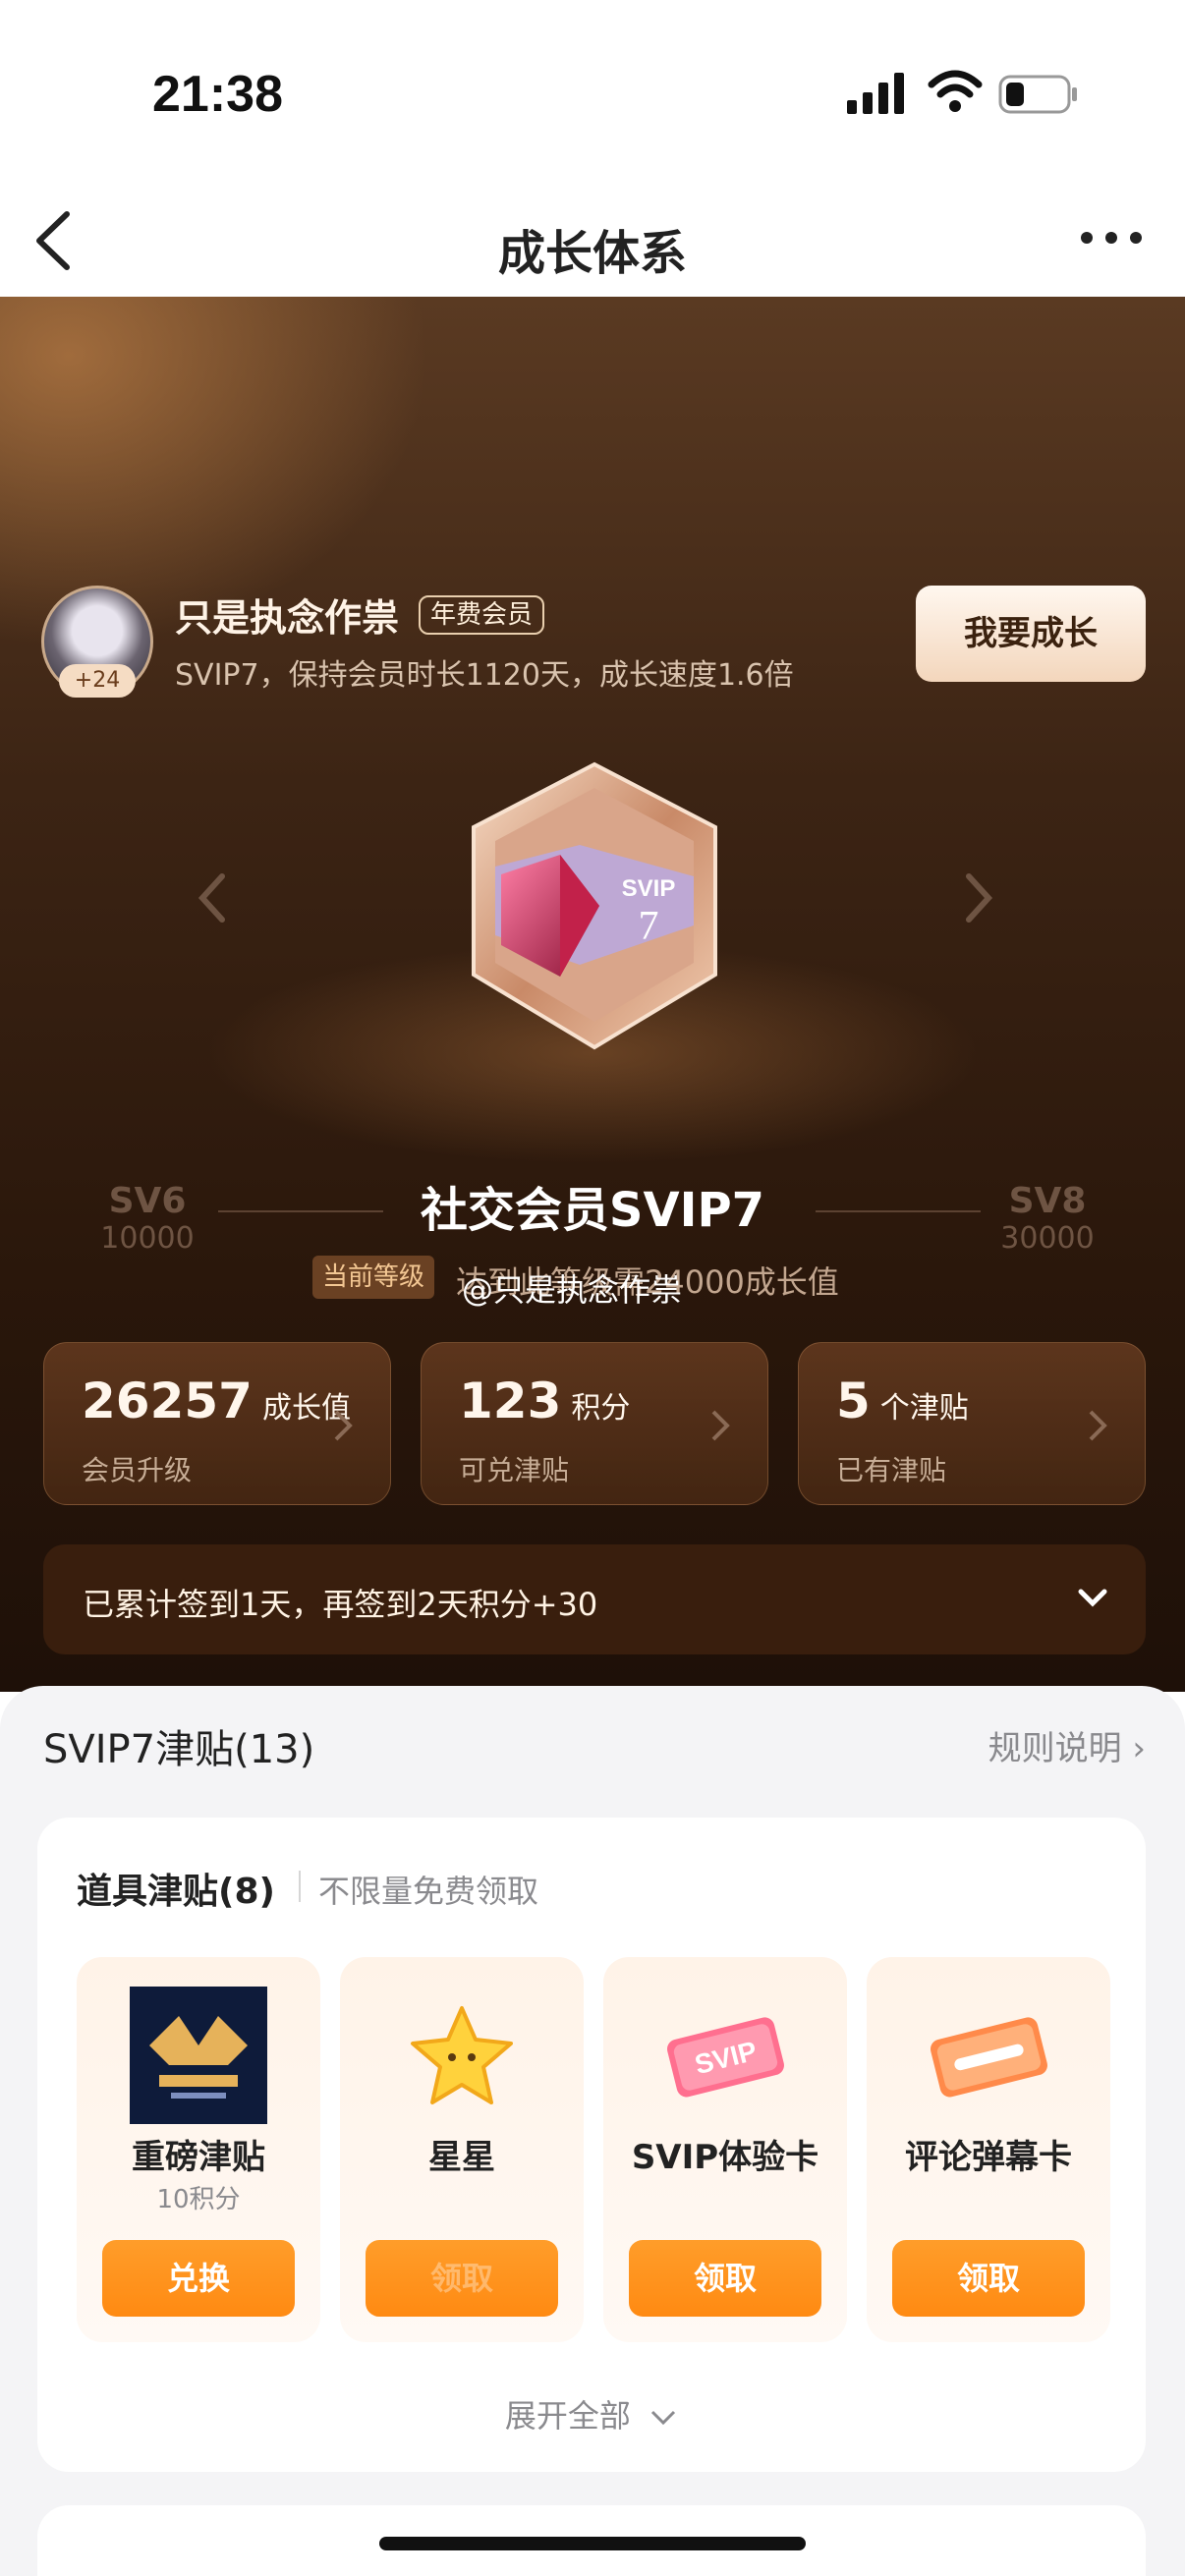 This screenshot has height=2576, width=1185. I want to click on level-line-right, so click(899, 1211).